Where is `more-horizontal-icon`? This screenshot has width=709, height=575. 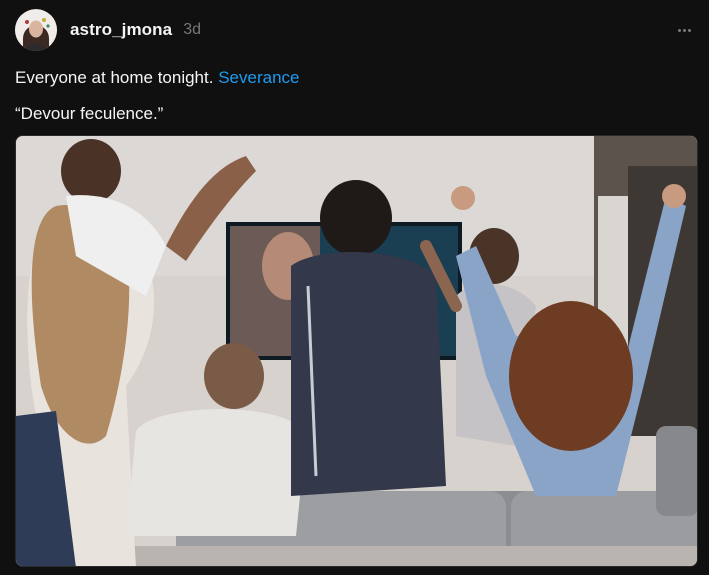 more-horizontal-icon is located at coordinates (679, 30).